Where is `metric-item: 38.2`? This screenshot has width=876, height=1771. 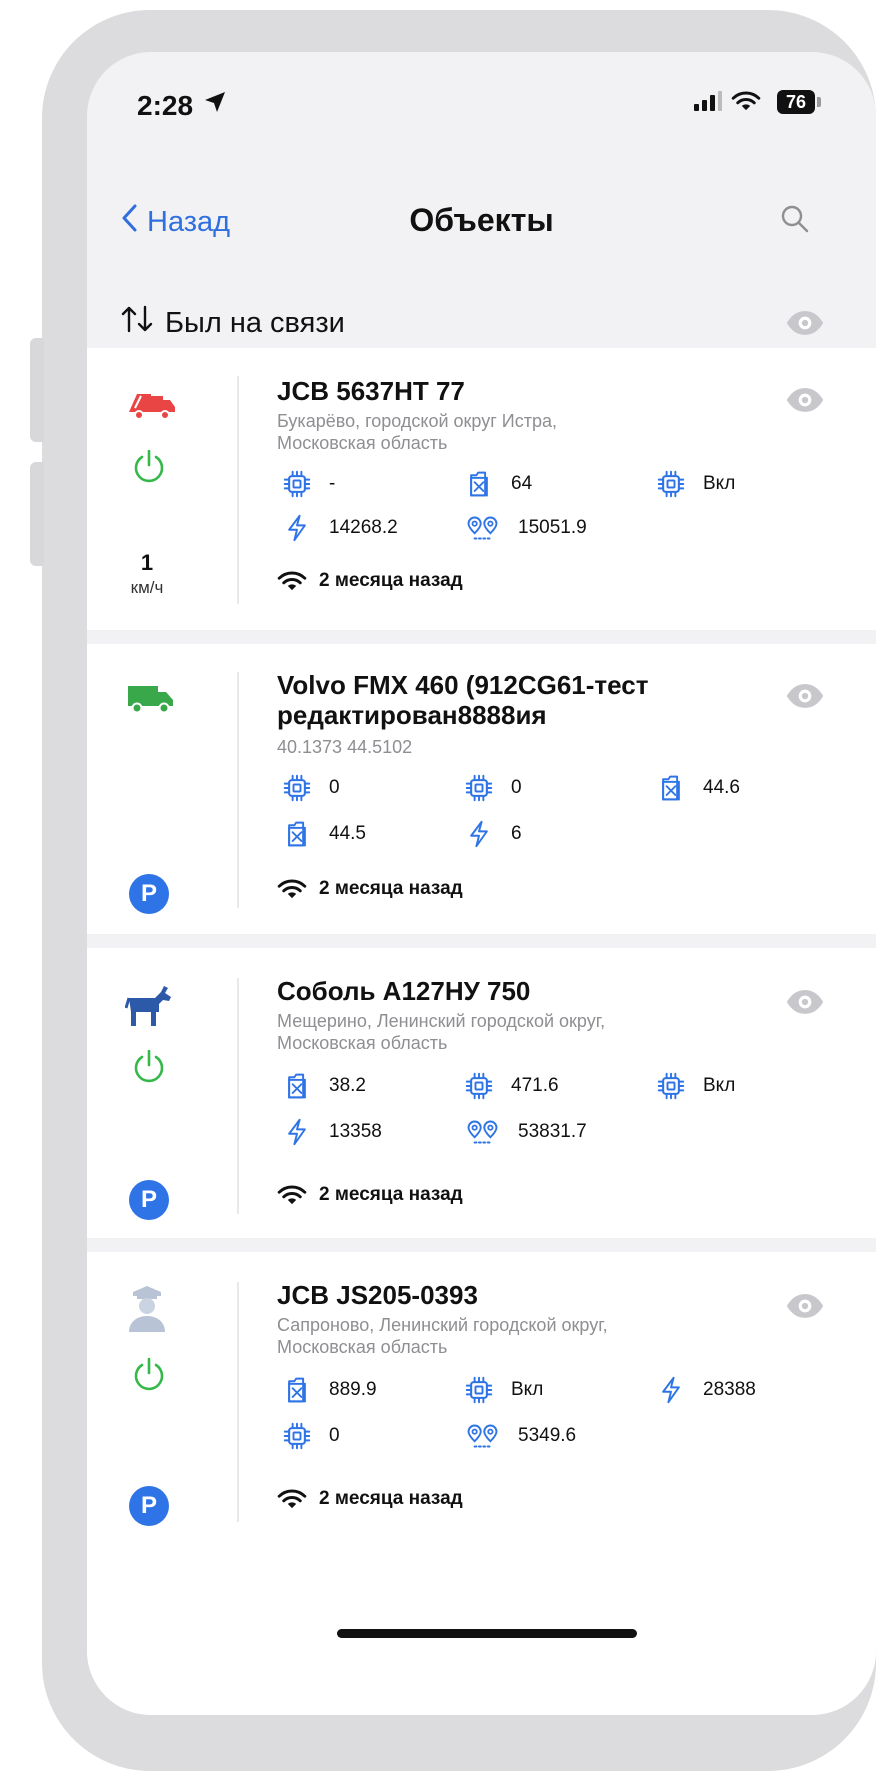
metric-item: 38.2 is located at coordinates (324, 1086).